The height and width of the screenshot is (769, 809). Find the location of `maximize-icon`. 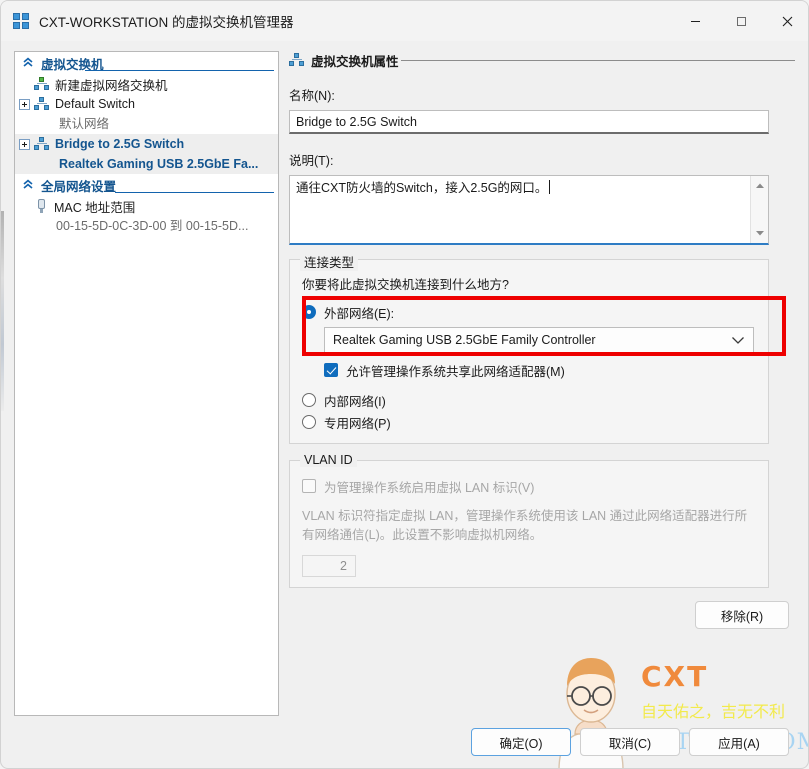

maximize-icon is located at coordinates (741, 21).